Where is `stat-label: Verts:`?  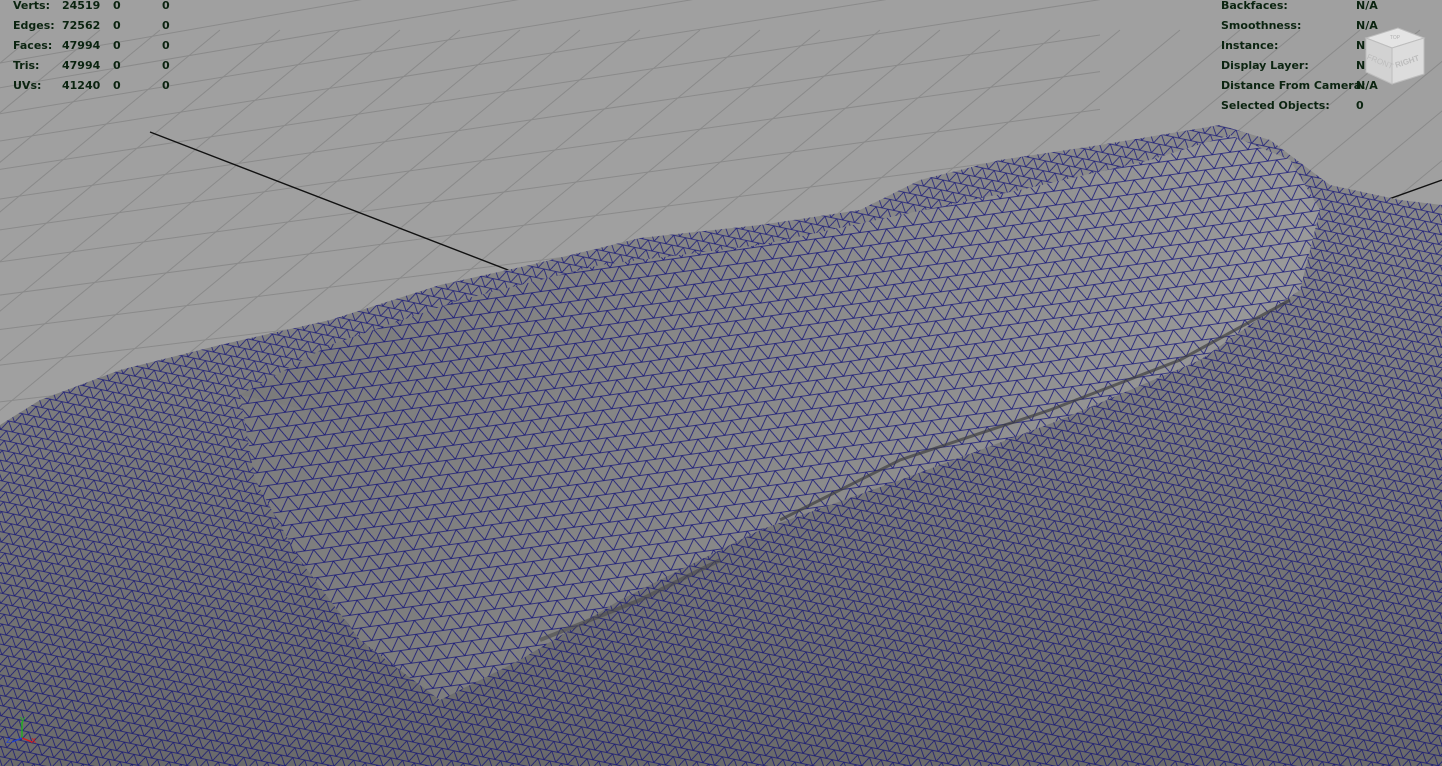 stat-label: Verts: is located at coordinates (32, 6).